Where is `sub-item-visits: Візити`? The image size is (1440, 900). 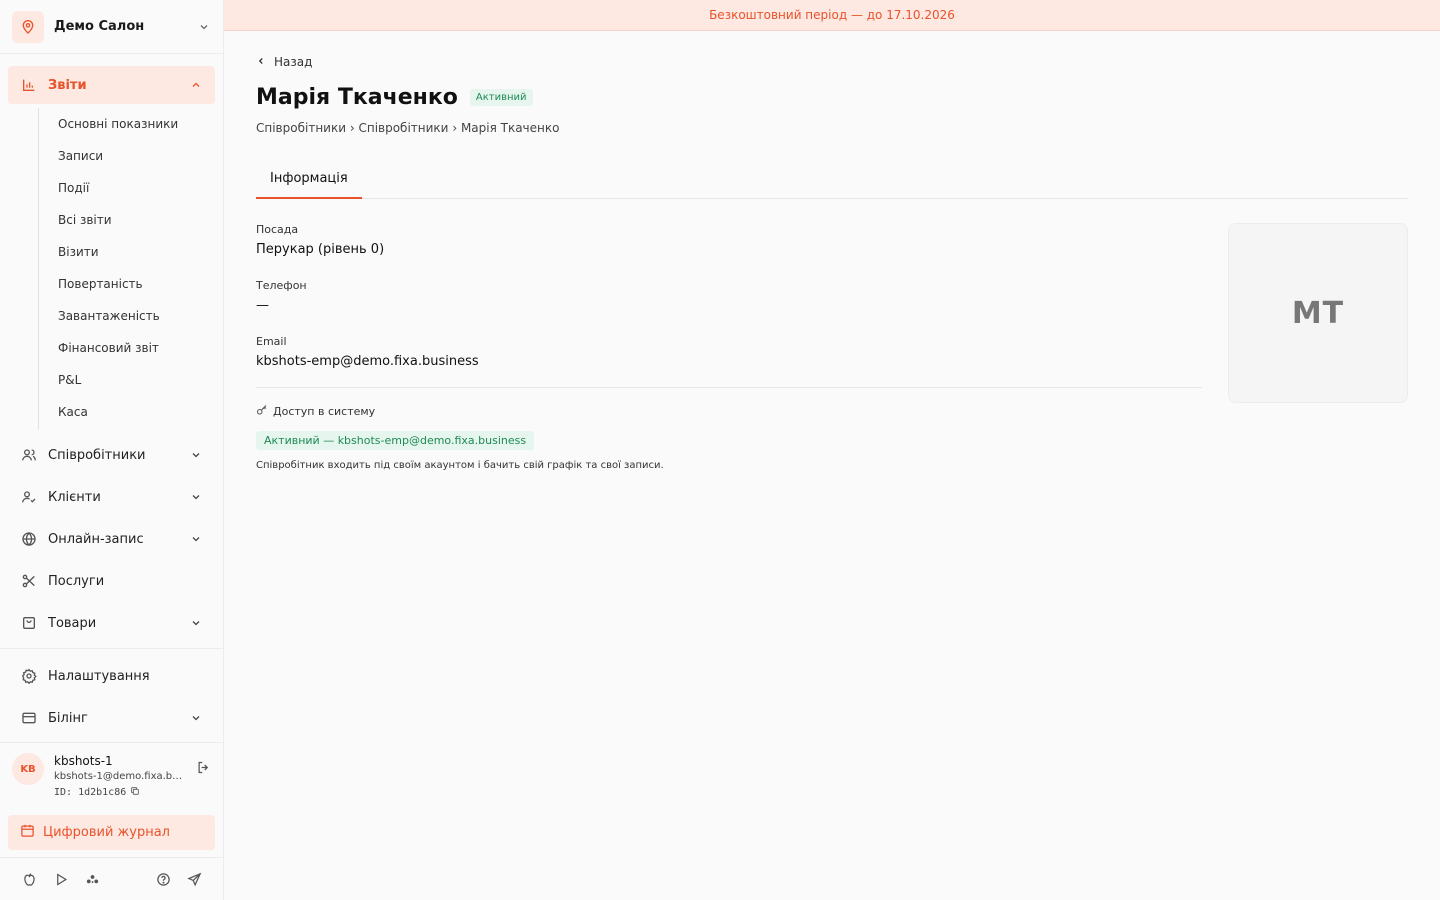 sub-item-visits: Візити is located at coordinates (131, 252).